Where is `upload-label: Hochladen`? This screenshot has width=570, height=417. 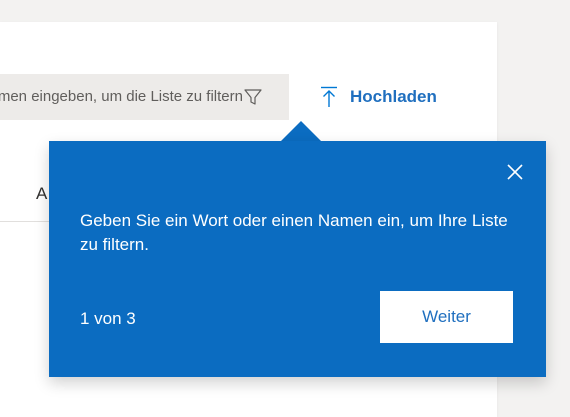
upload-label: Hochladen is located at coordinates (393, 96).